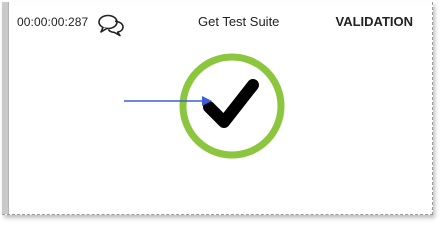  Describe the element at coordinates (5, 108) in the screenshot. I see `card-left-edge` at that location.